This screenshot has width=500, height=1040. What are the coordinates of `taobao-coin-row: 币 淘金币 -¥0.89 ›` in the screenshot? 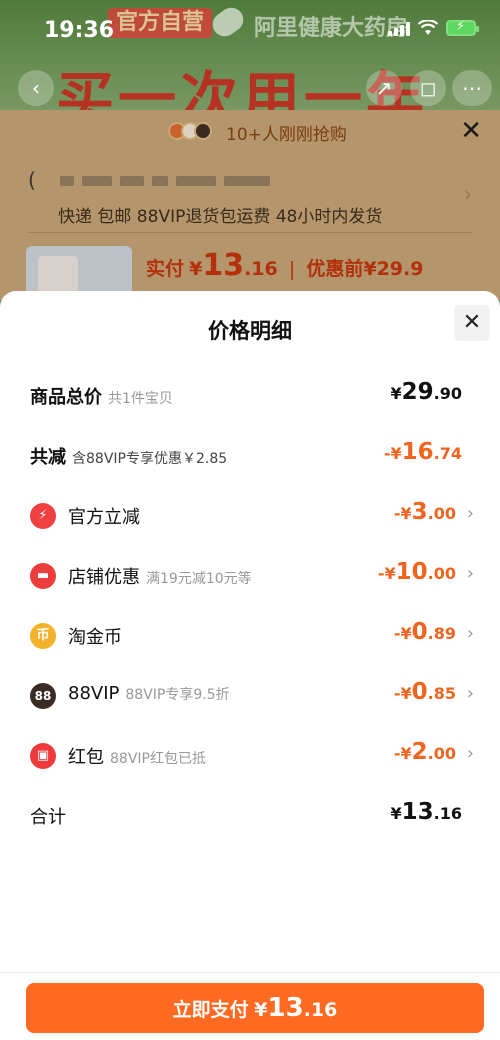 It's located at (252, 635).